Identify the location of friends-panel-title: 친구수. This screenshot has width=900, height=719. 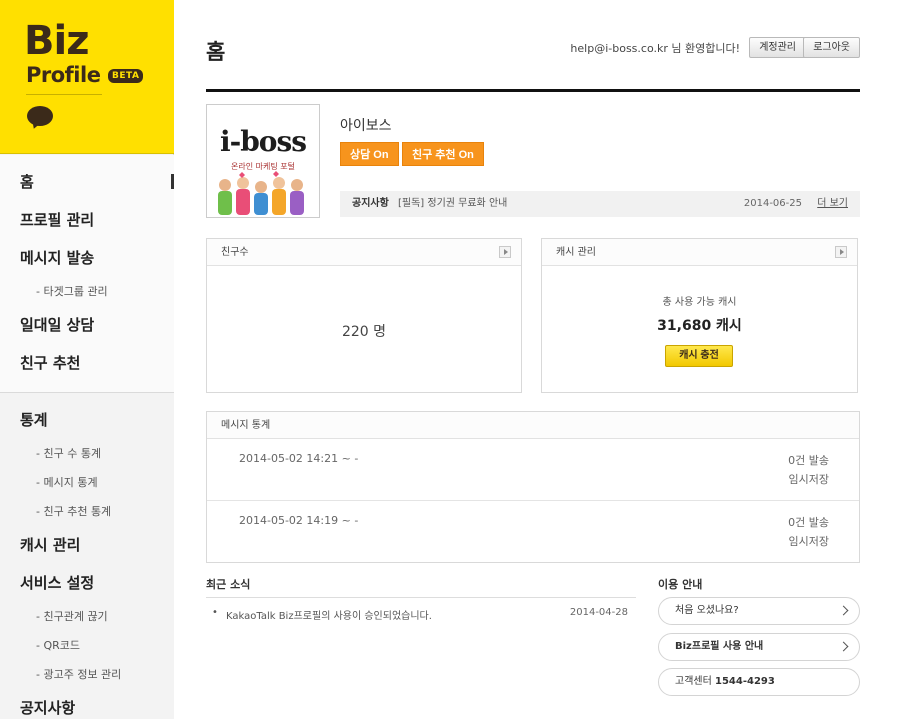
(235, 252).